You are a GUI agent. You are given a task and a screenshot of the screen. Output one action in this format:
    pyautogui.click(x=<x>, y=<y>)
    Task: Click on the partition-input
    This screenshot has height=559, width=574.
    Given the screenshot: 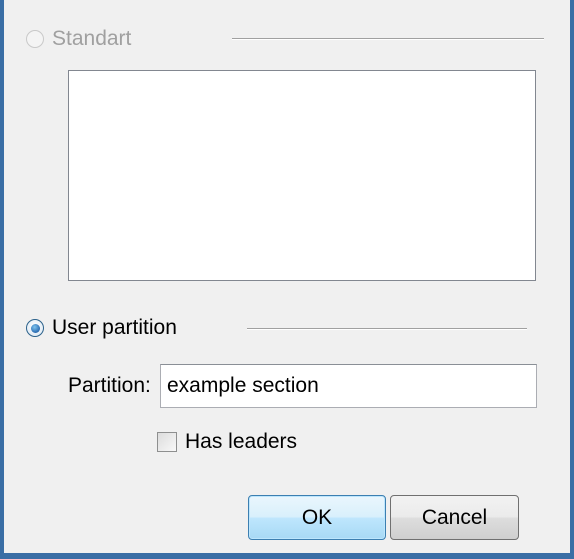 What is the action you would take?
    pyautogui.click(x=348, y=386)
    